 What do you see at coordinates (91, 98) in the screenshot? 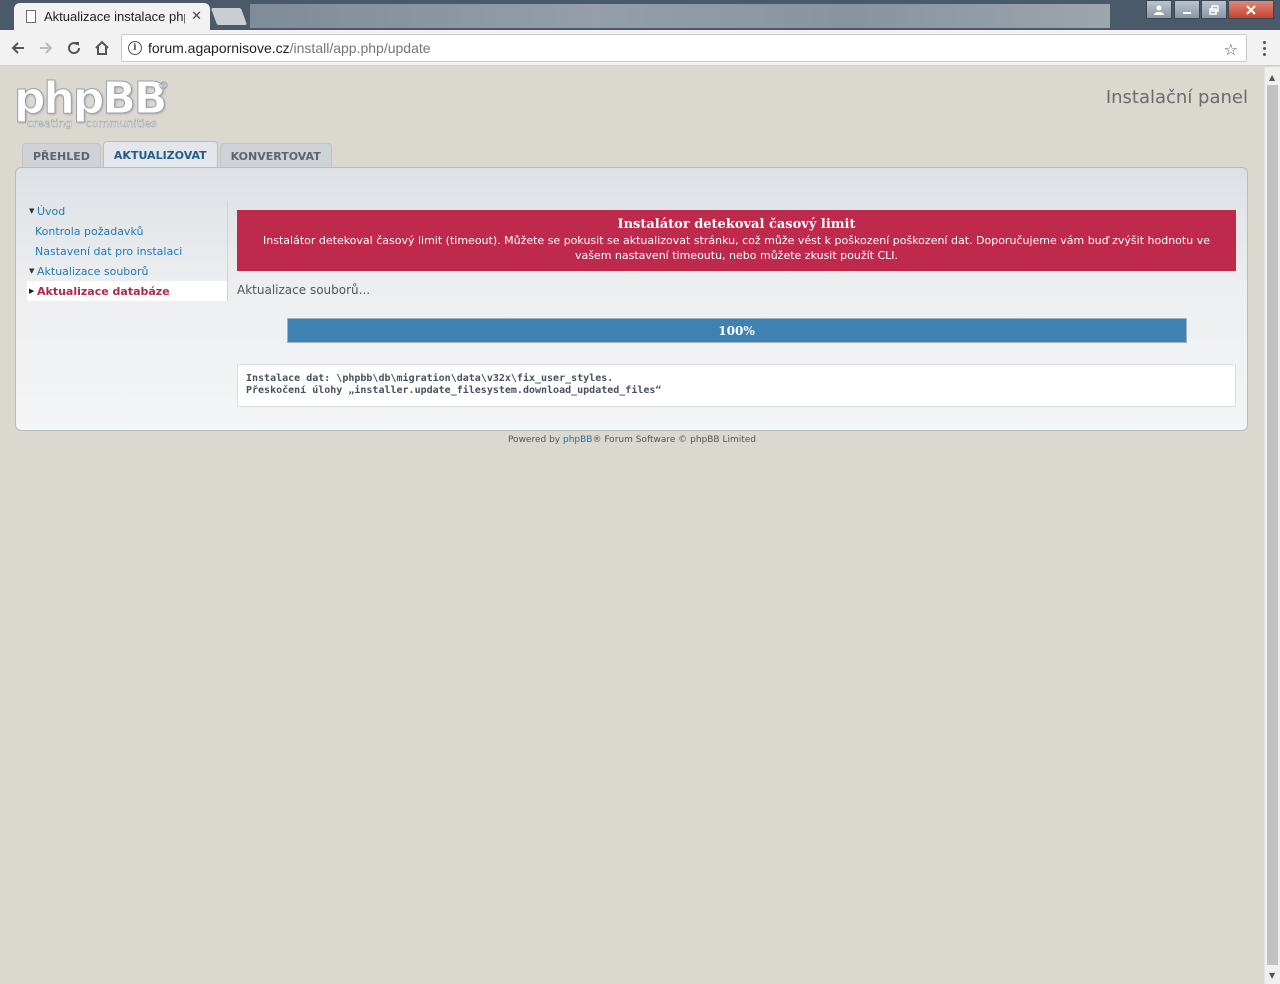
I see `logo-wordmark: phpBB` at bounding box center [91, 98].